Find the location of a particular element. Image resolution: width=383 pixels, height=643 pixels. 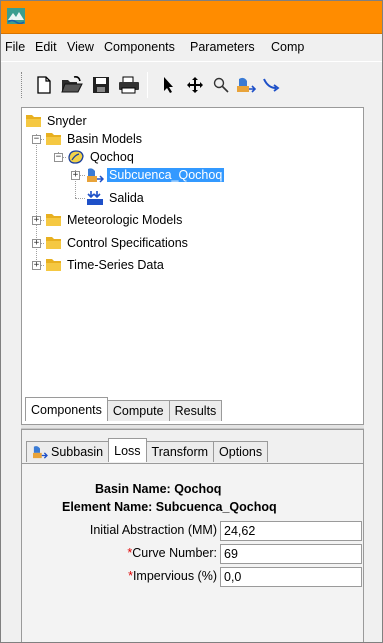

menu-view: View is located at coordinates (80, 47).